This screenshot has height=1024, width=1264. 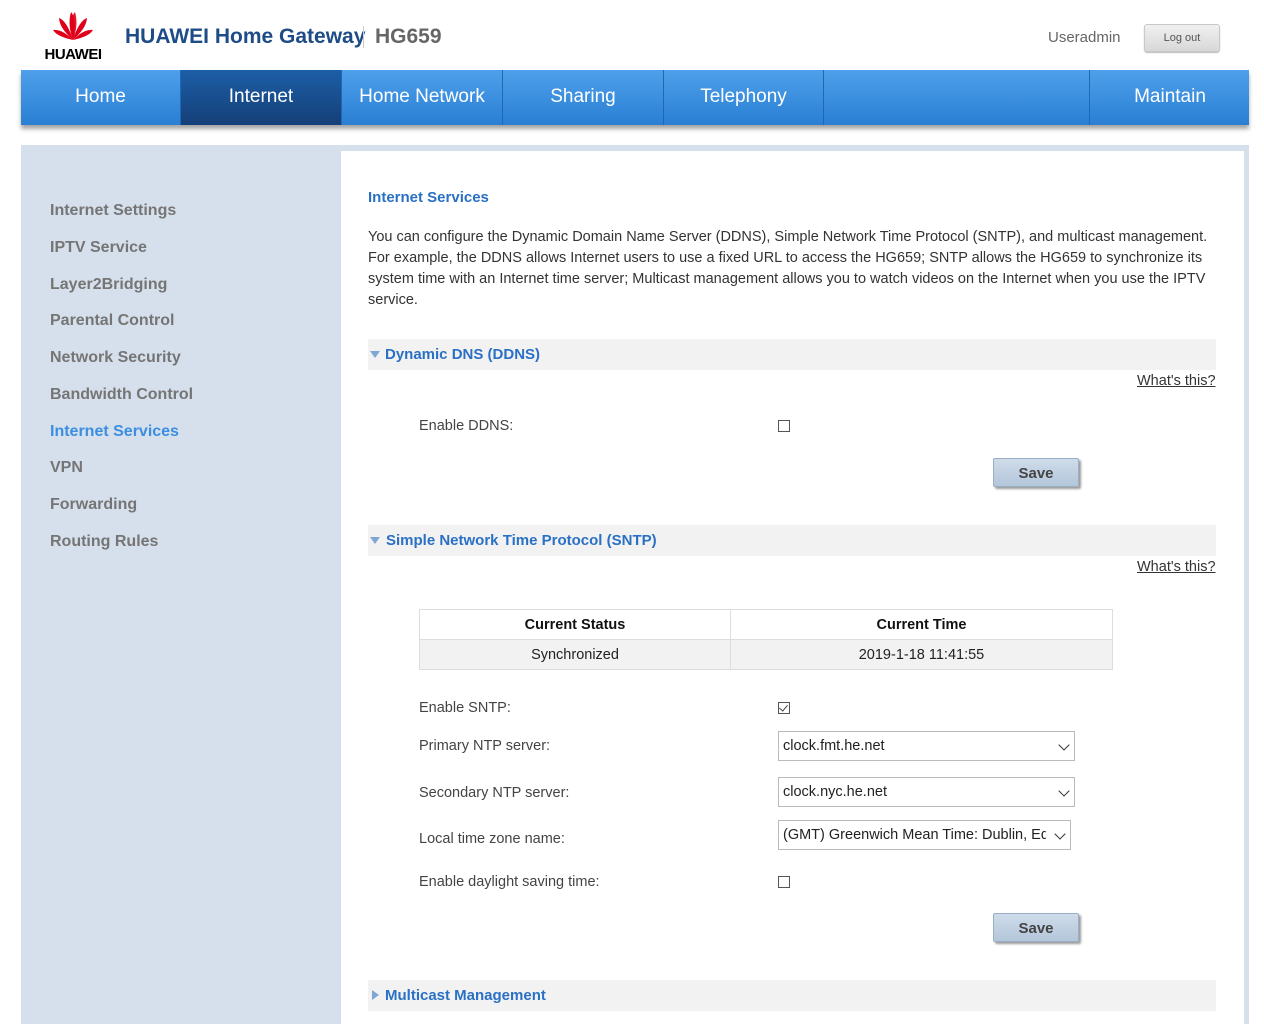 I want to click on sidebar-item-iptv-service: IPTV Service, so click(x=98, y=248).